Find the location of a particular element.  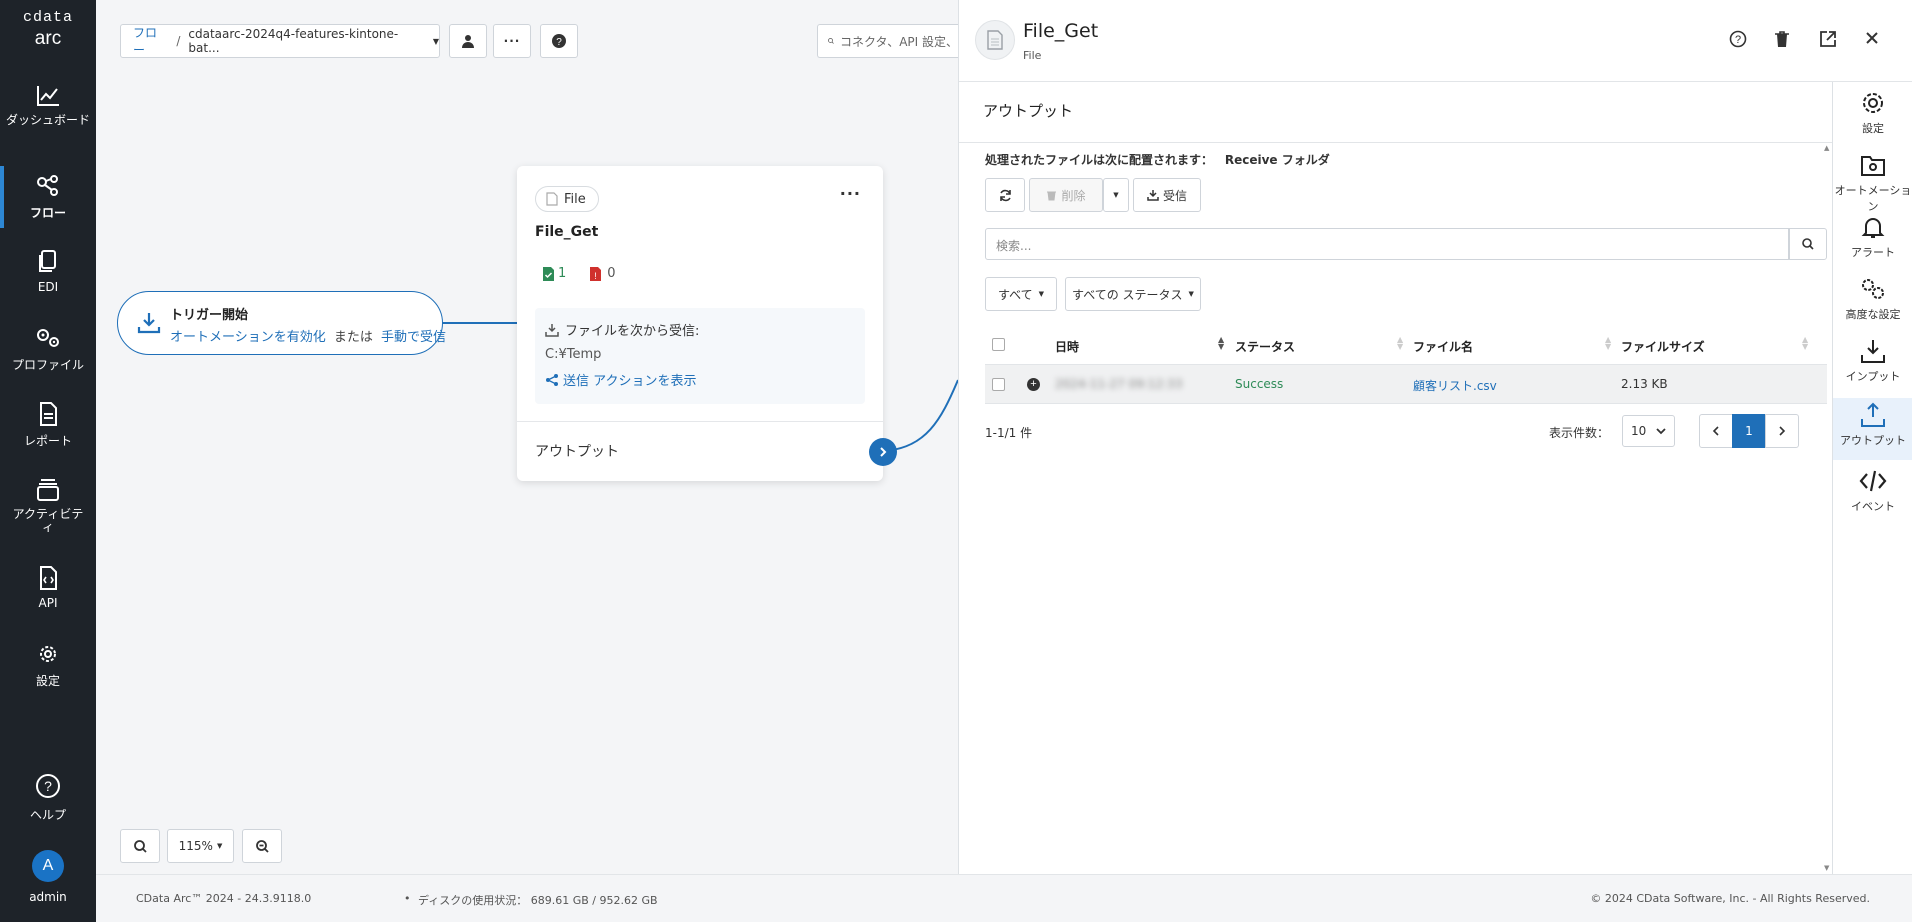

refresh-button is located at coordinates (1005, 195).